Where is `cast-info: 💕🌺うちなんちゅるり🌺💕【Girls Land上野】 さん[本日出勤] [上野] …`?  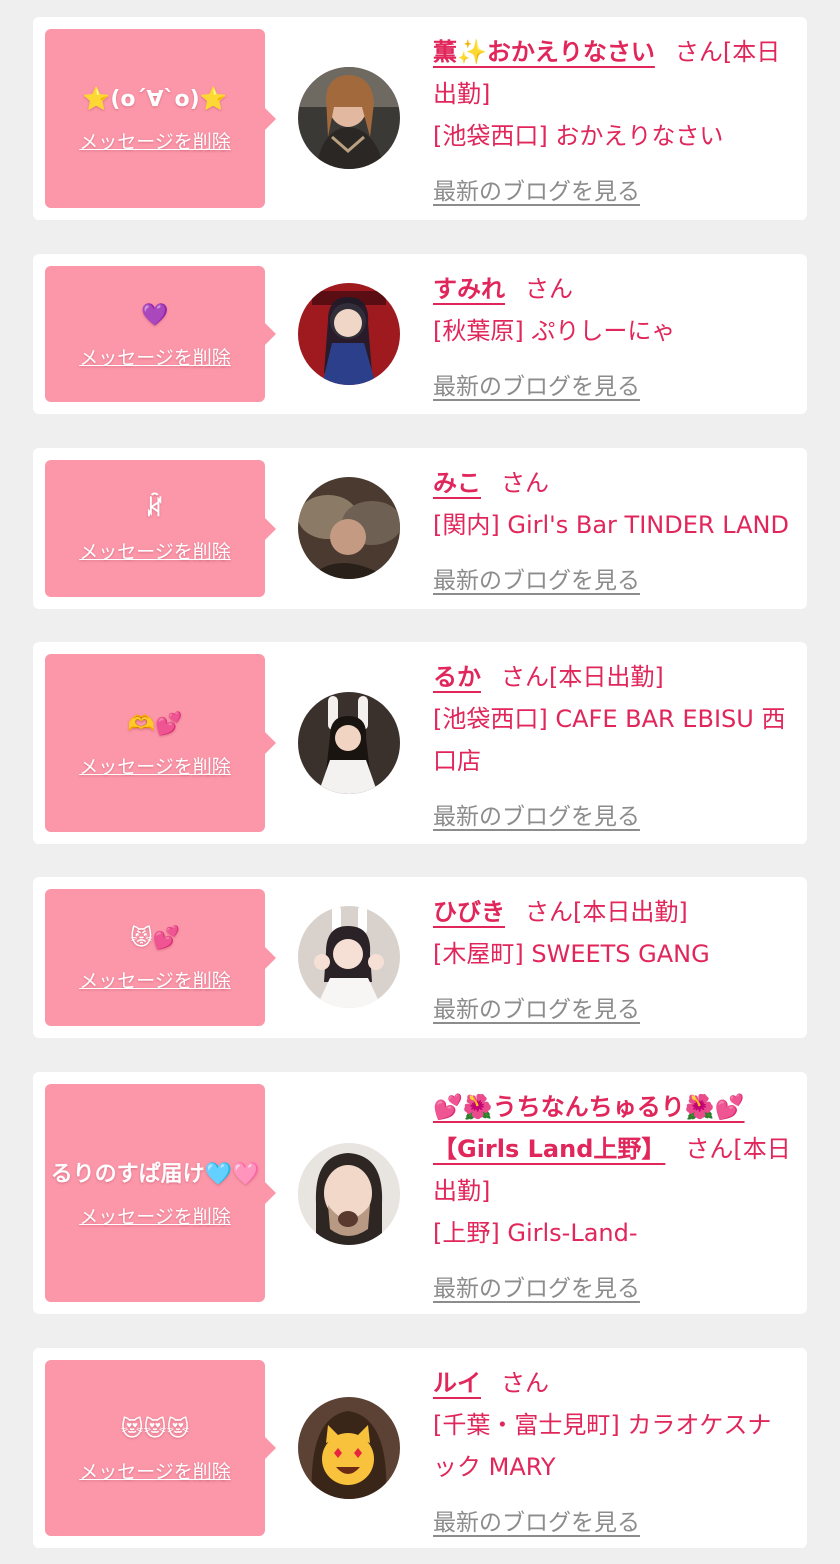
cast-info: 💕🌺うちなんちゅるり🌺💕【Girls Land上野】 さん[本日出勤] [上野] … is located at coordinates (614, 1198).